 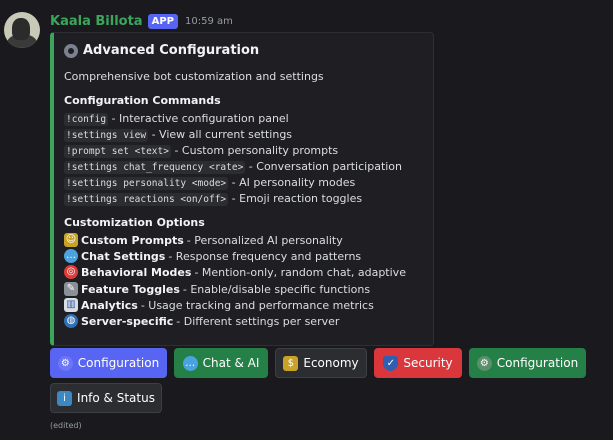 What do you see at coordinates (258, 321) in the screenshot?
I see `option-text: - Different settings per server` at bounding box center [258, 321].